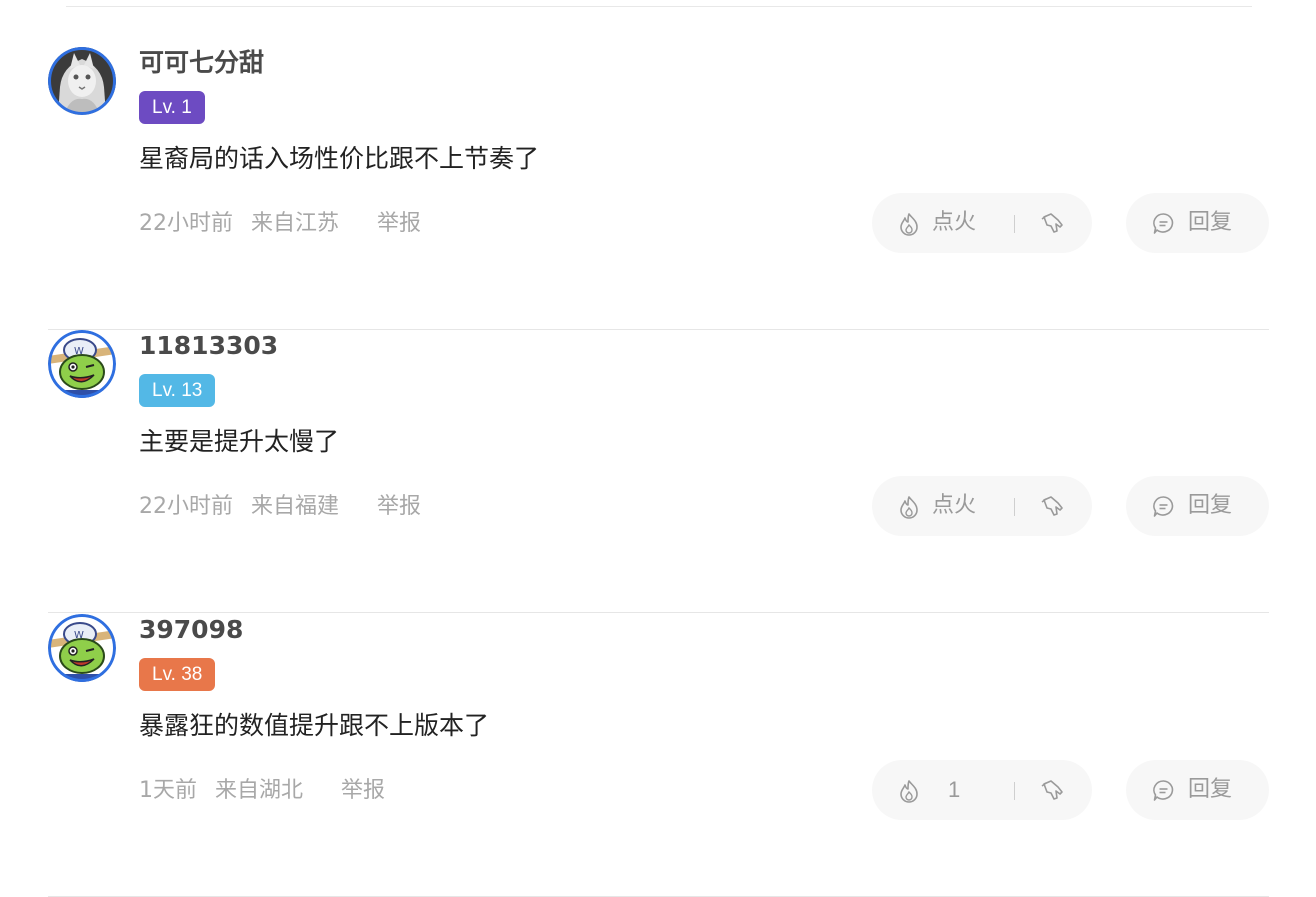  I want to click on comment-text: 主要是提升太慢了, so click(239, 441).